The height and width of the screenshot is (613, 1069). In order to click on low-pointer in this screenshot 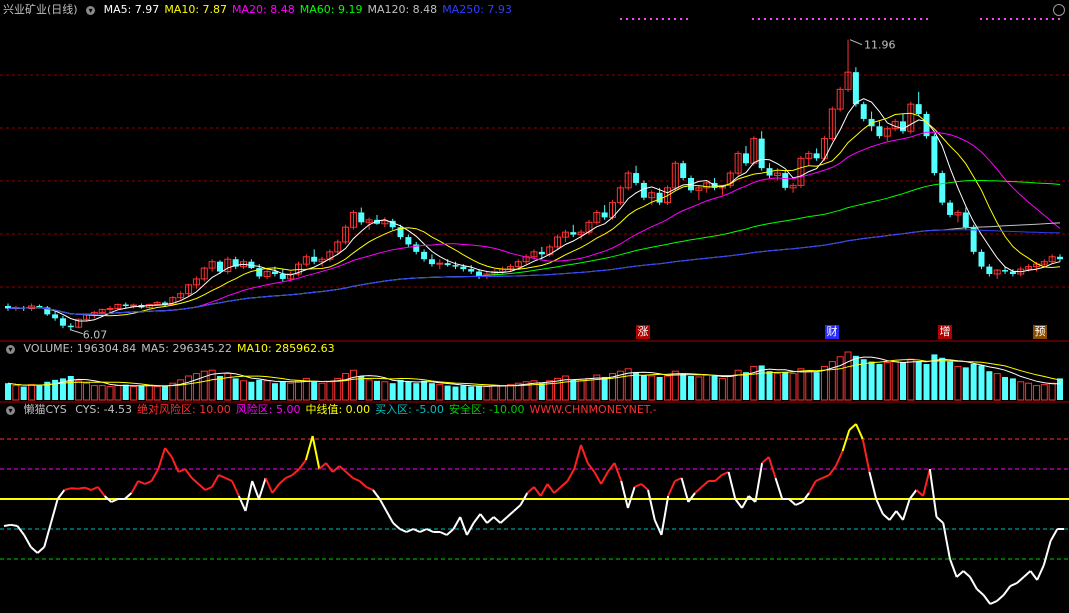, I will do `click(76, 332)`.